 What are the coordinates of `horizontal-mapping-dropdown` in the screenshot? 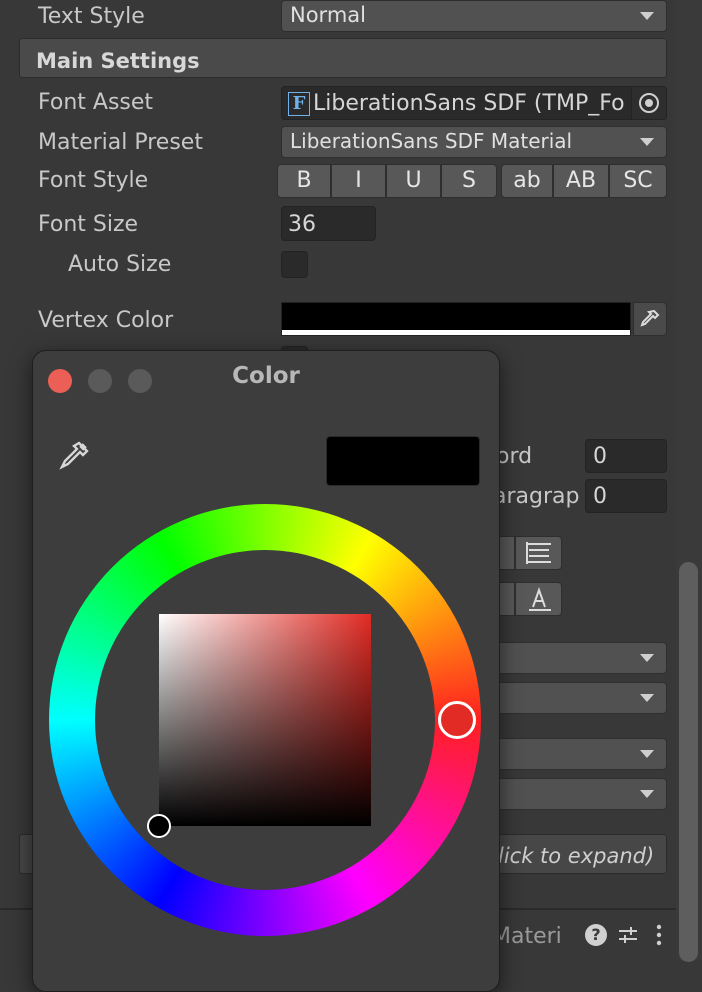 It's located at (578, 698).